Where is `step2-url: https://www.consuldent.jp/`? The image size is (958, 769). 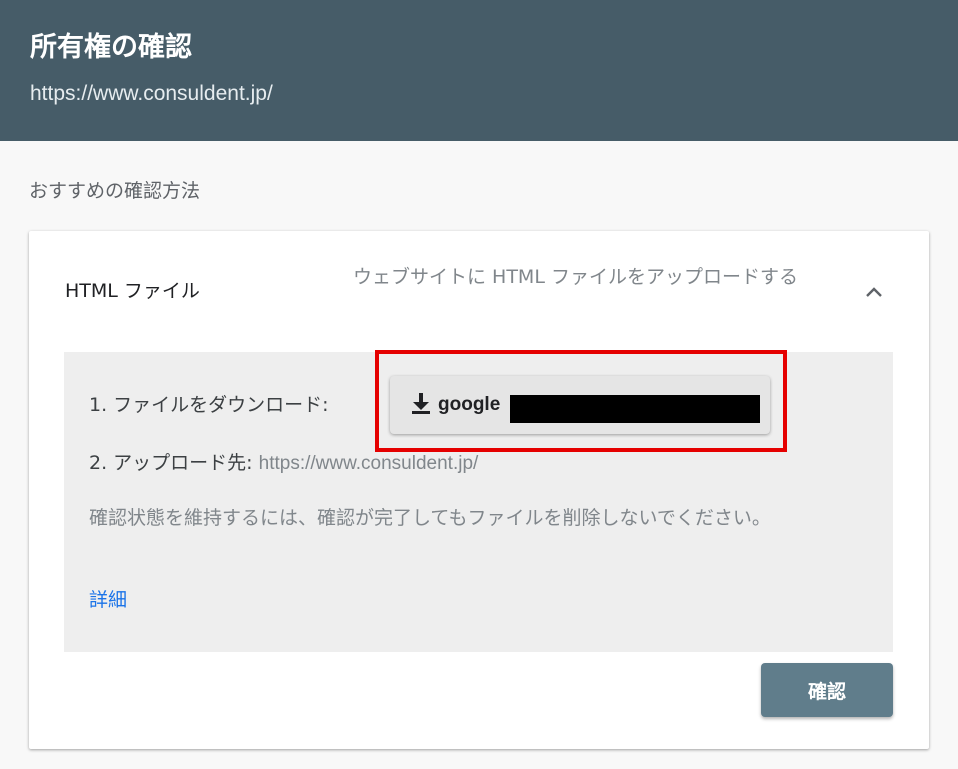
step2-url: https://www.consuldent.jp/ is located at coordinates (368, 463).